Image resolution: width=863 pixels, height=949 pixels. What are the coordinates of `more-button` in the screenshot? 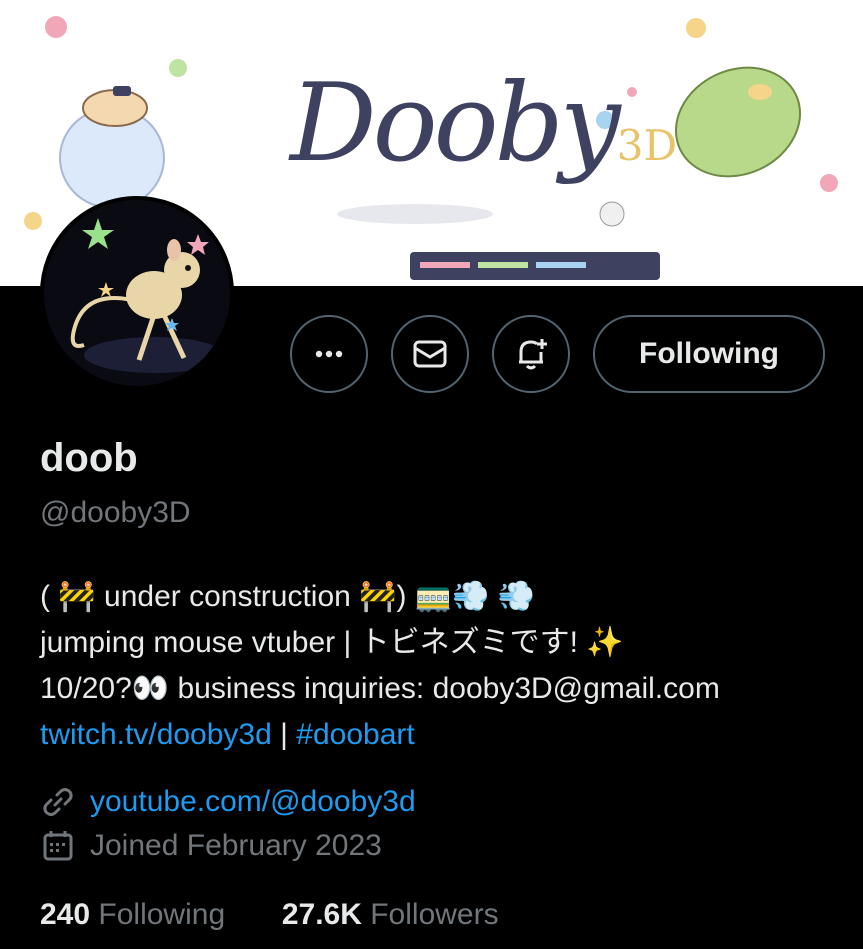 It's located at (329, 354).